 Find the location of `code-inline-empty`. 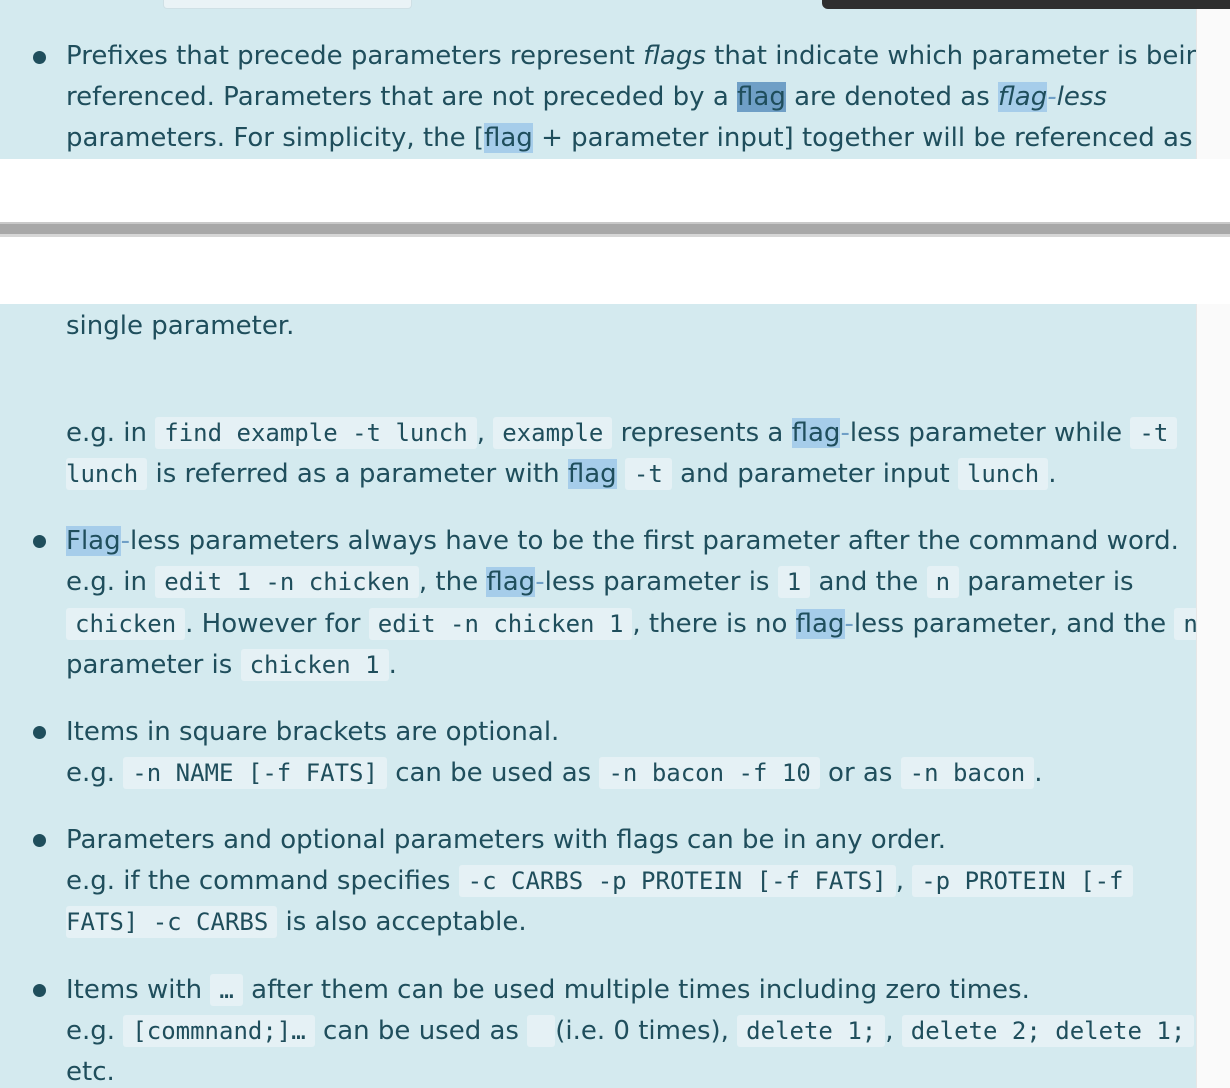

code-inline-empty is located at coordinates (541, 1031).